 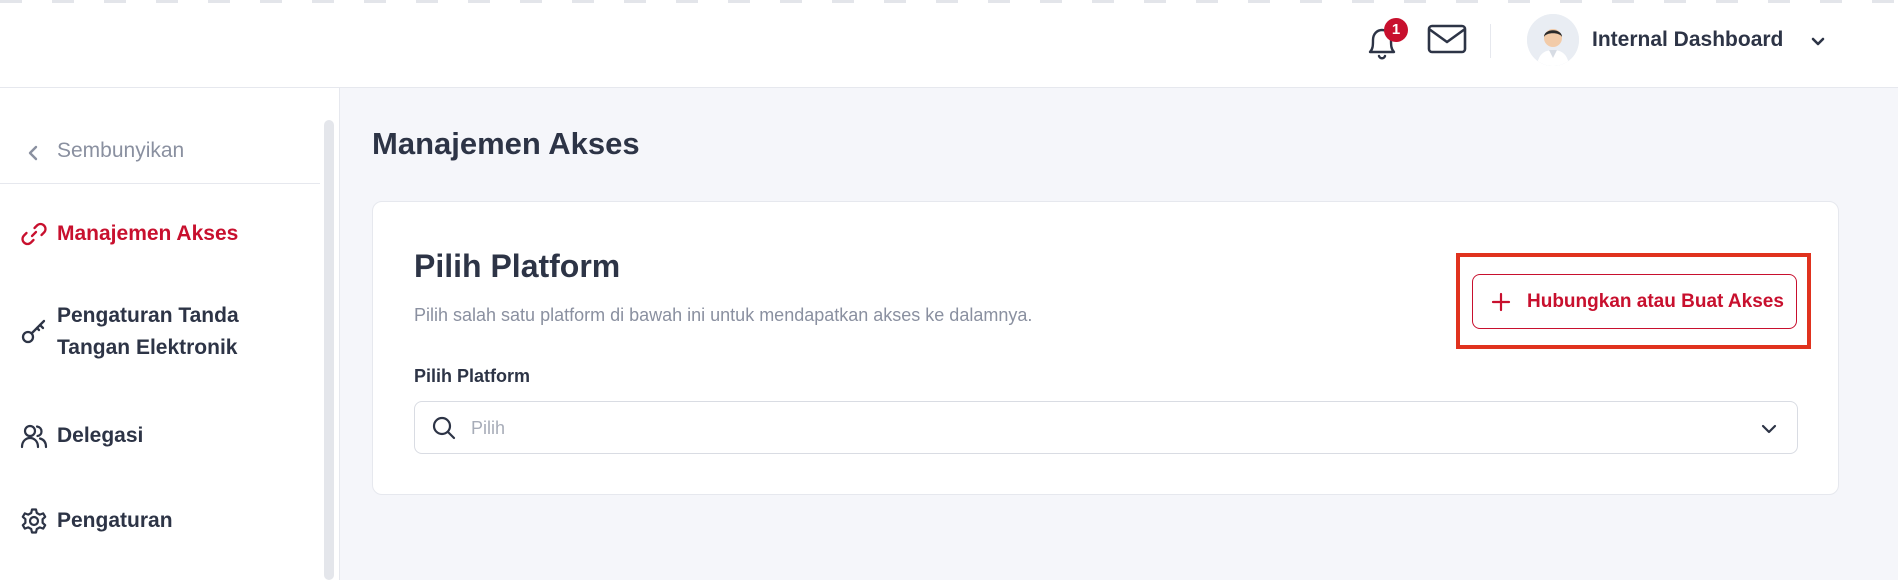 I want to click on sidebar-item-manajemen-akses: Manajemen Akses, so click(x=160, y=234).